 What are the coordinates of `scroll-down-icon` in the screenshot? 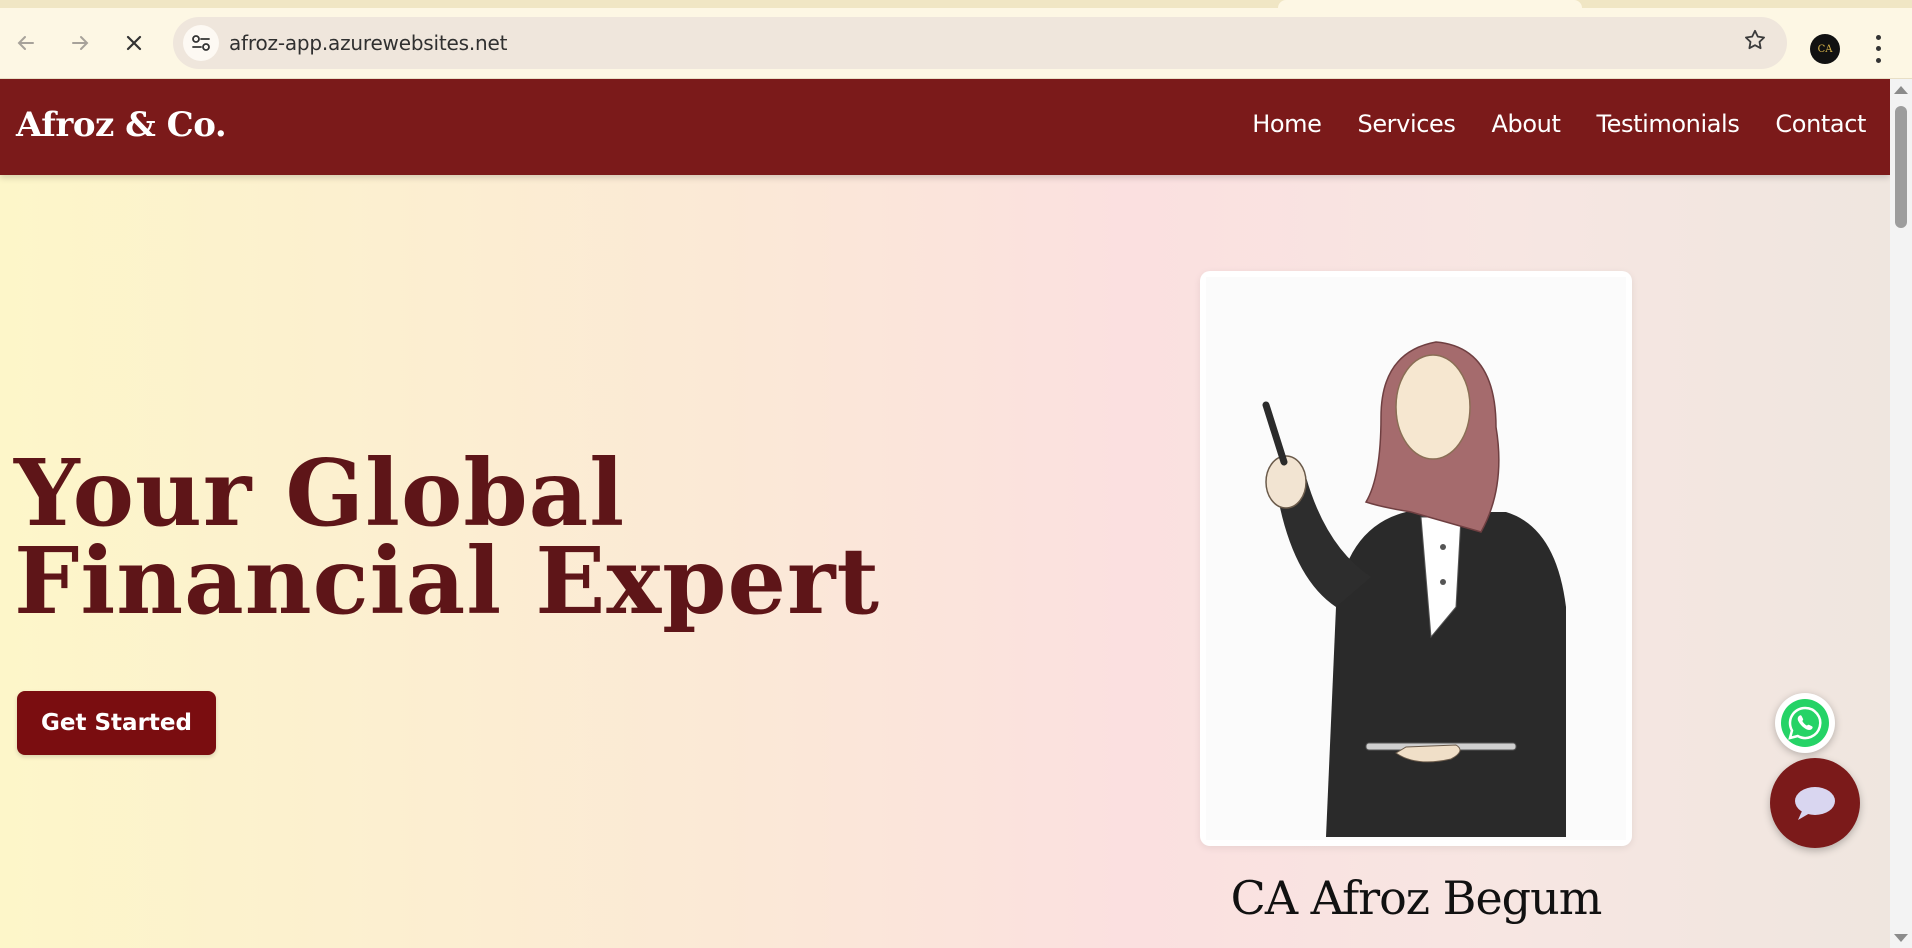 It's located at (1901, 938).